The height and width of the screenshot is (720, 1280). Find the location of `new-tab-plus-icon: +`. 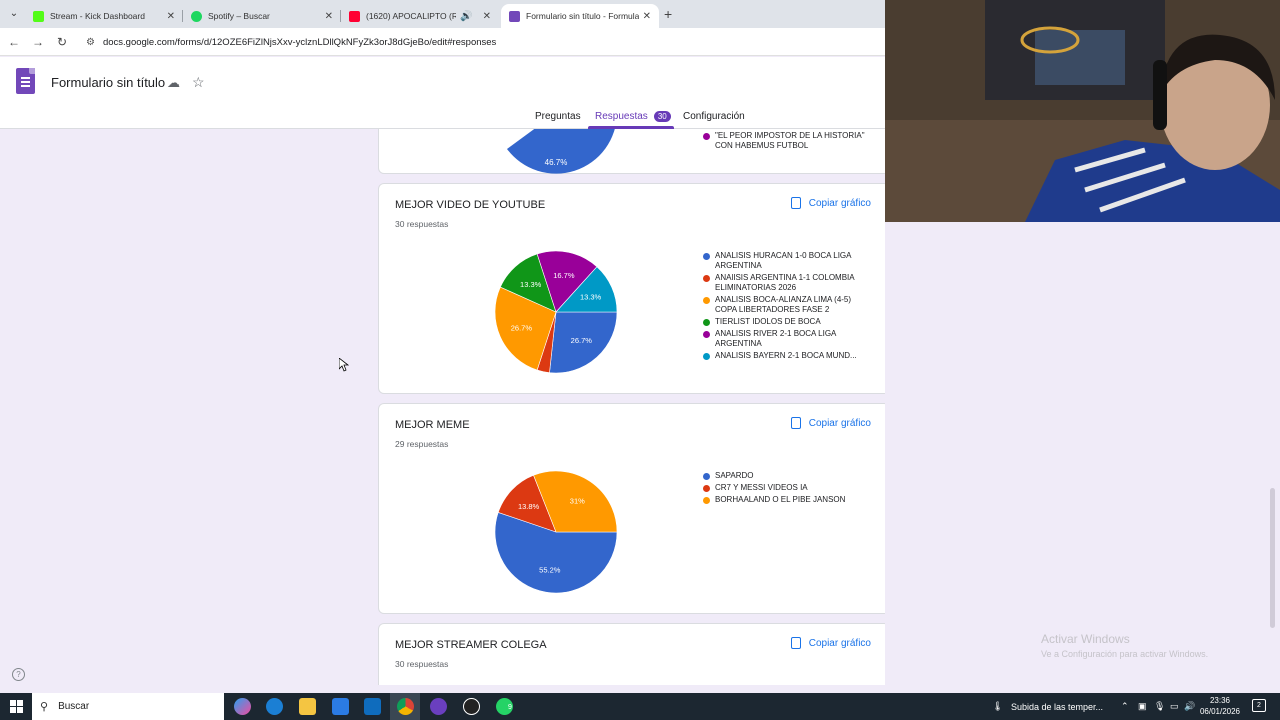

new-tab-plus-icon: + is located at coordinates (668, 14).